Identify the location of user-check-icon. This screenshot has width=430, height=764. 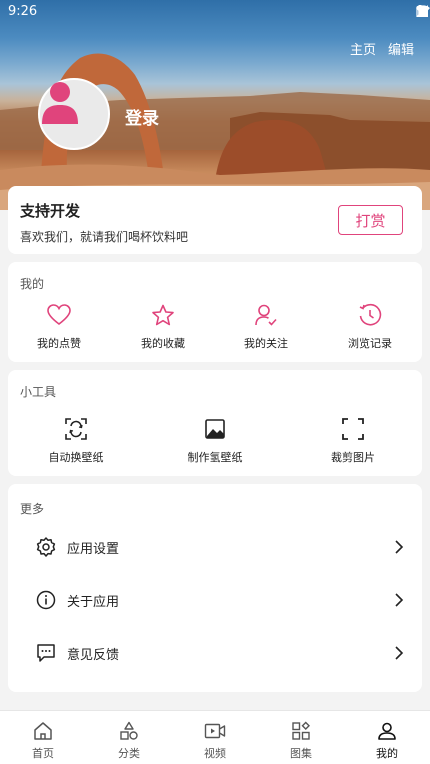
(266, 315).